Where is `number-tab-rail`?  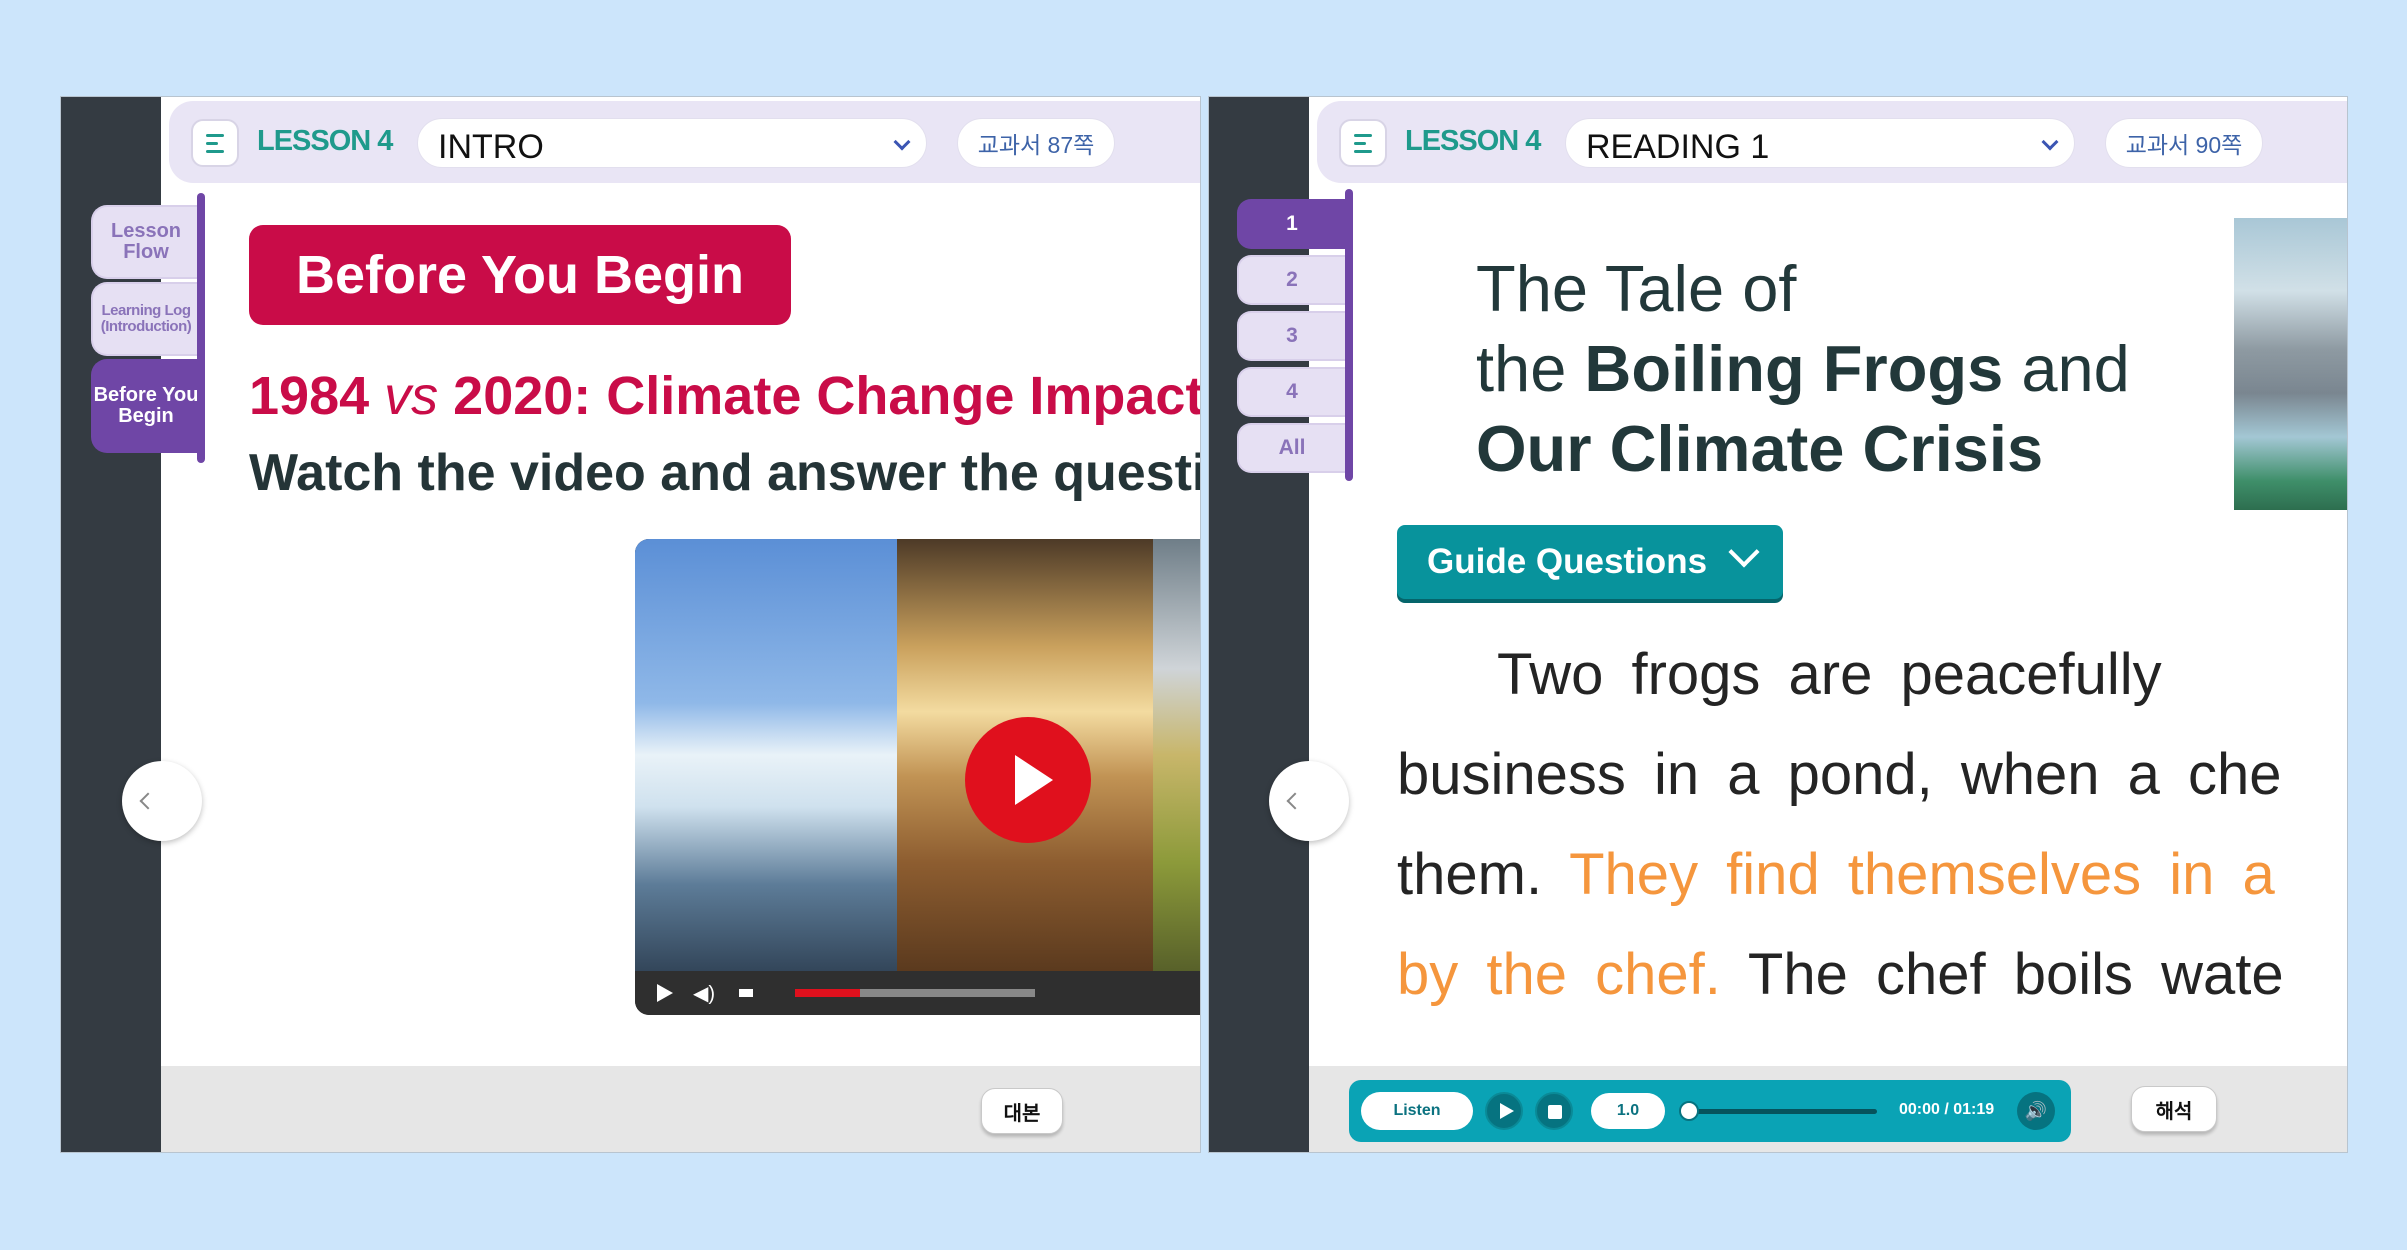
number-tab-rail is located at coordinates (1349, 335).